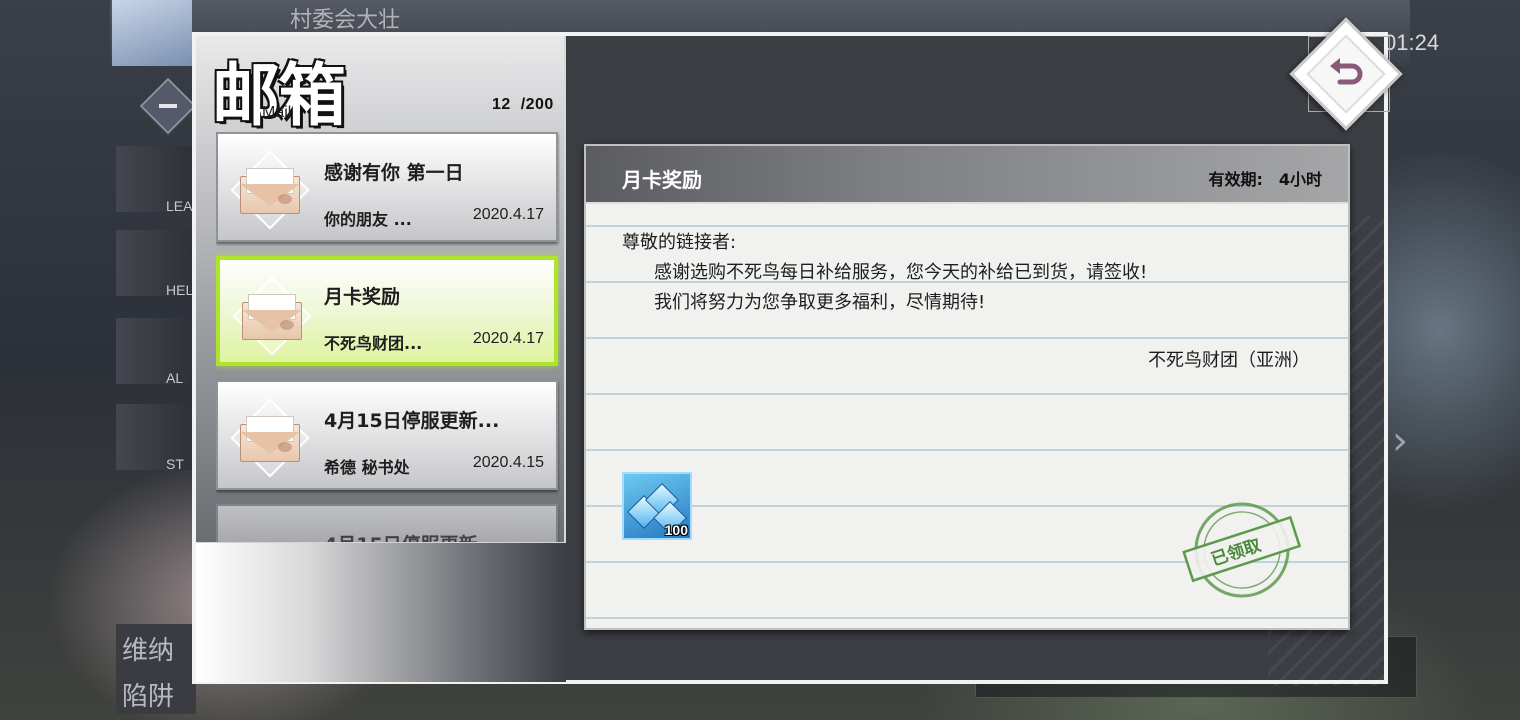  I want to click on mail-sender: 希德 秘书处, so click(367, 467).